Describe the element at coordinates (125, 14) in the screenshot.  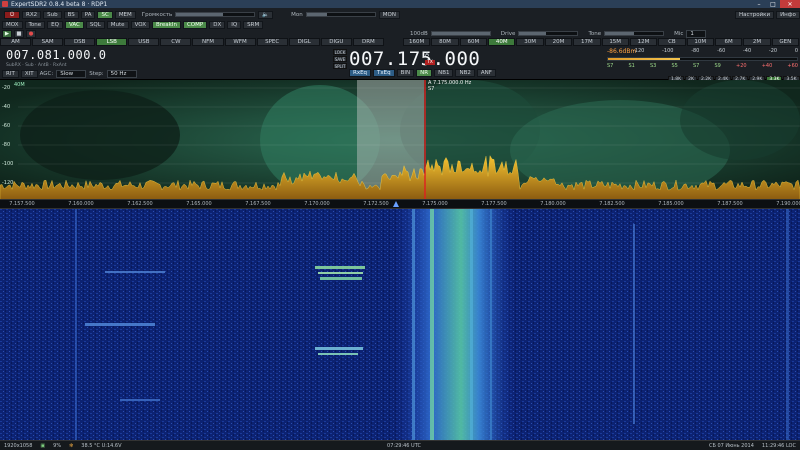
I see `mem-button: MEM` at that location.